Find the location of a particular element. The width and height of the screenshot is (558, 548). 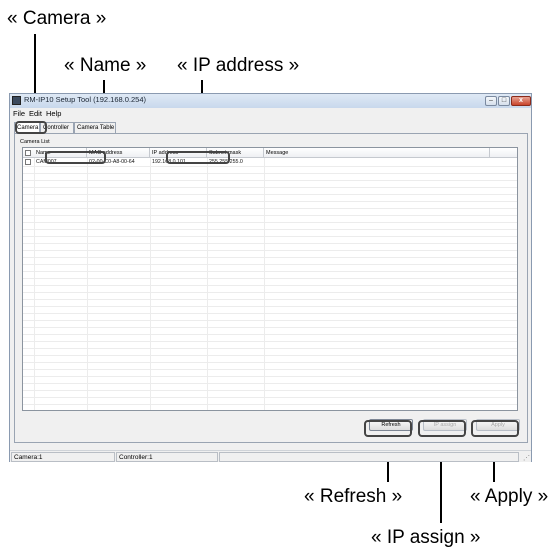

callout-camera: « Camera » is located at coordinates (57, 18).